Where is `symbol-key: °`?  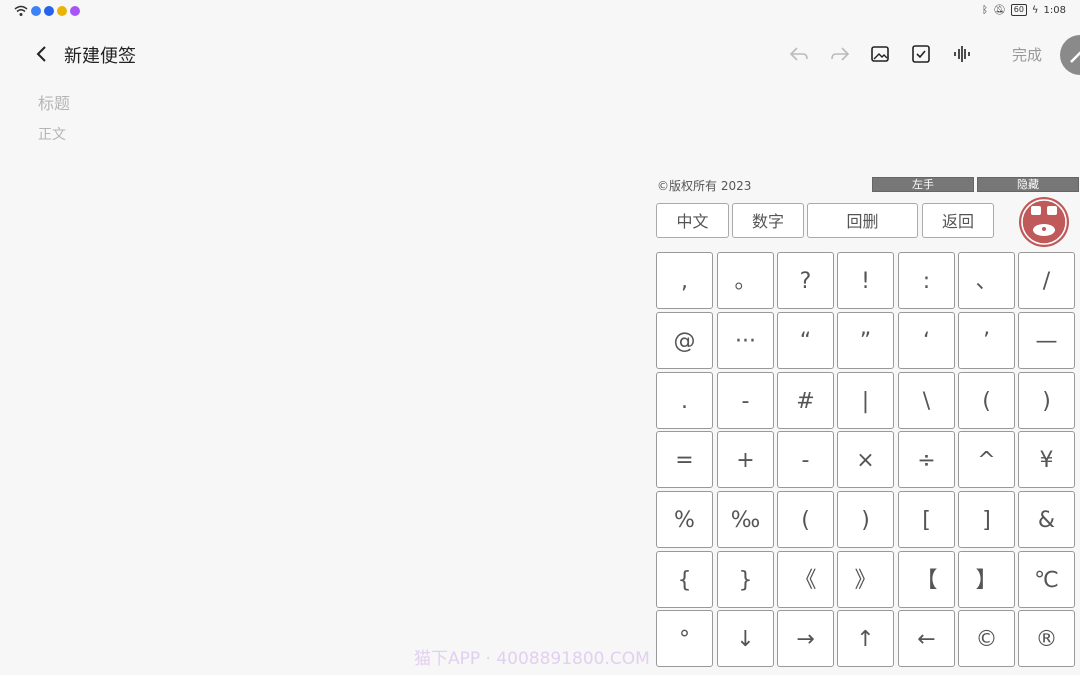 symbol-key: ° is located at coordinates (684, 638).